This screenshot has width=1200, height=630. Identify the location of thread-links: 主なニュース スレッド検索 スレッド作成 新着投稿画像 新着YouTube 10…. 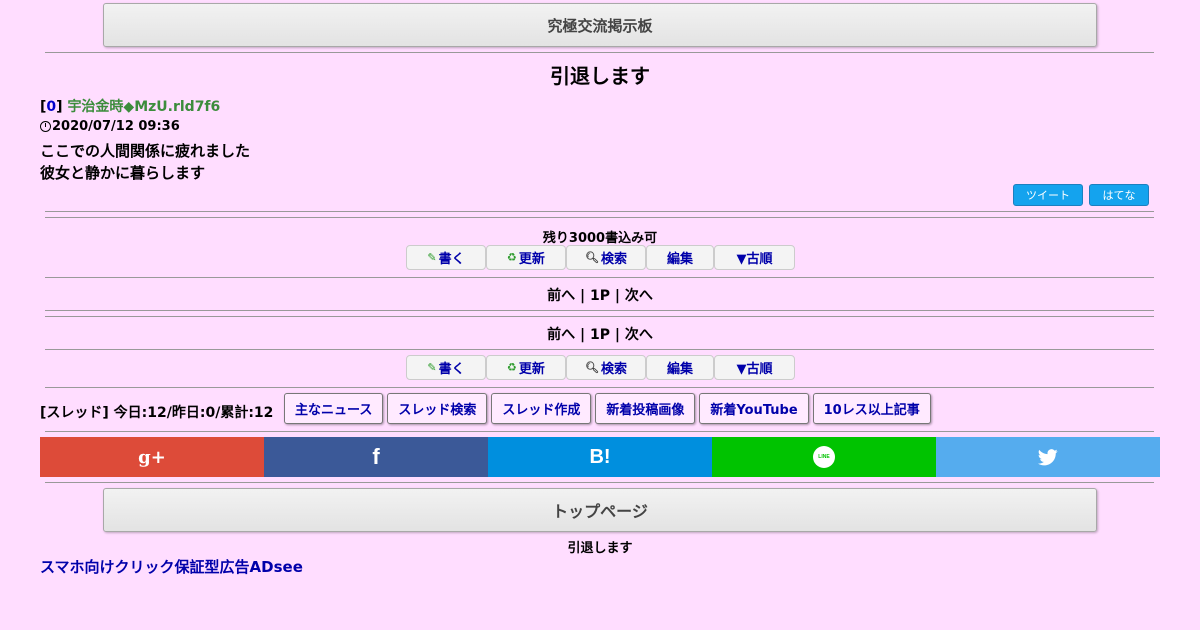
(609, 408).